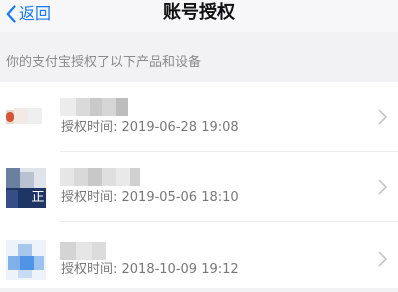 The image size is (398, 292). What do you see at coordinates (150, 269) in the screenshot?
I see `authorization-time: 授权时间: 2018-10-09 19:12` at bounding box center [150, 269].